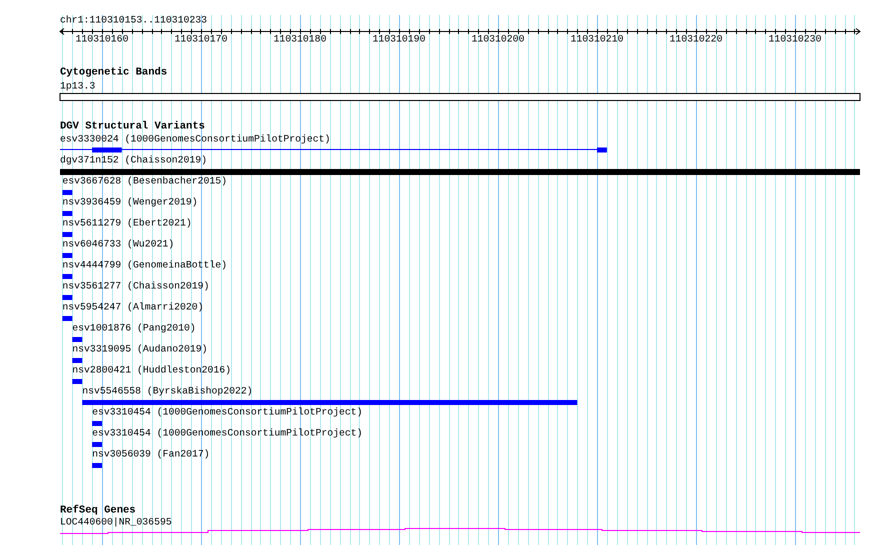 The height and width of the screenshot is (545, 890). Describe the element at coordinates (145, 180) in the screenshot. I see `variant-label: esv3667628 (Besenbacher2015)` at that location.